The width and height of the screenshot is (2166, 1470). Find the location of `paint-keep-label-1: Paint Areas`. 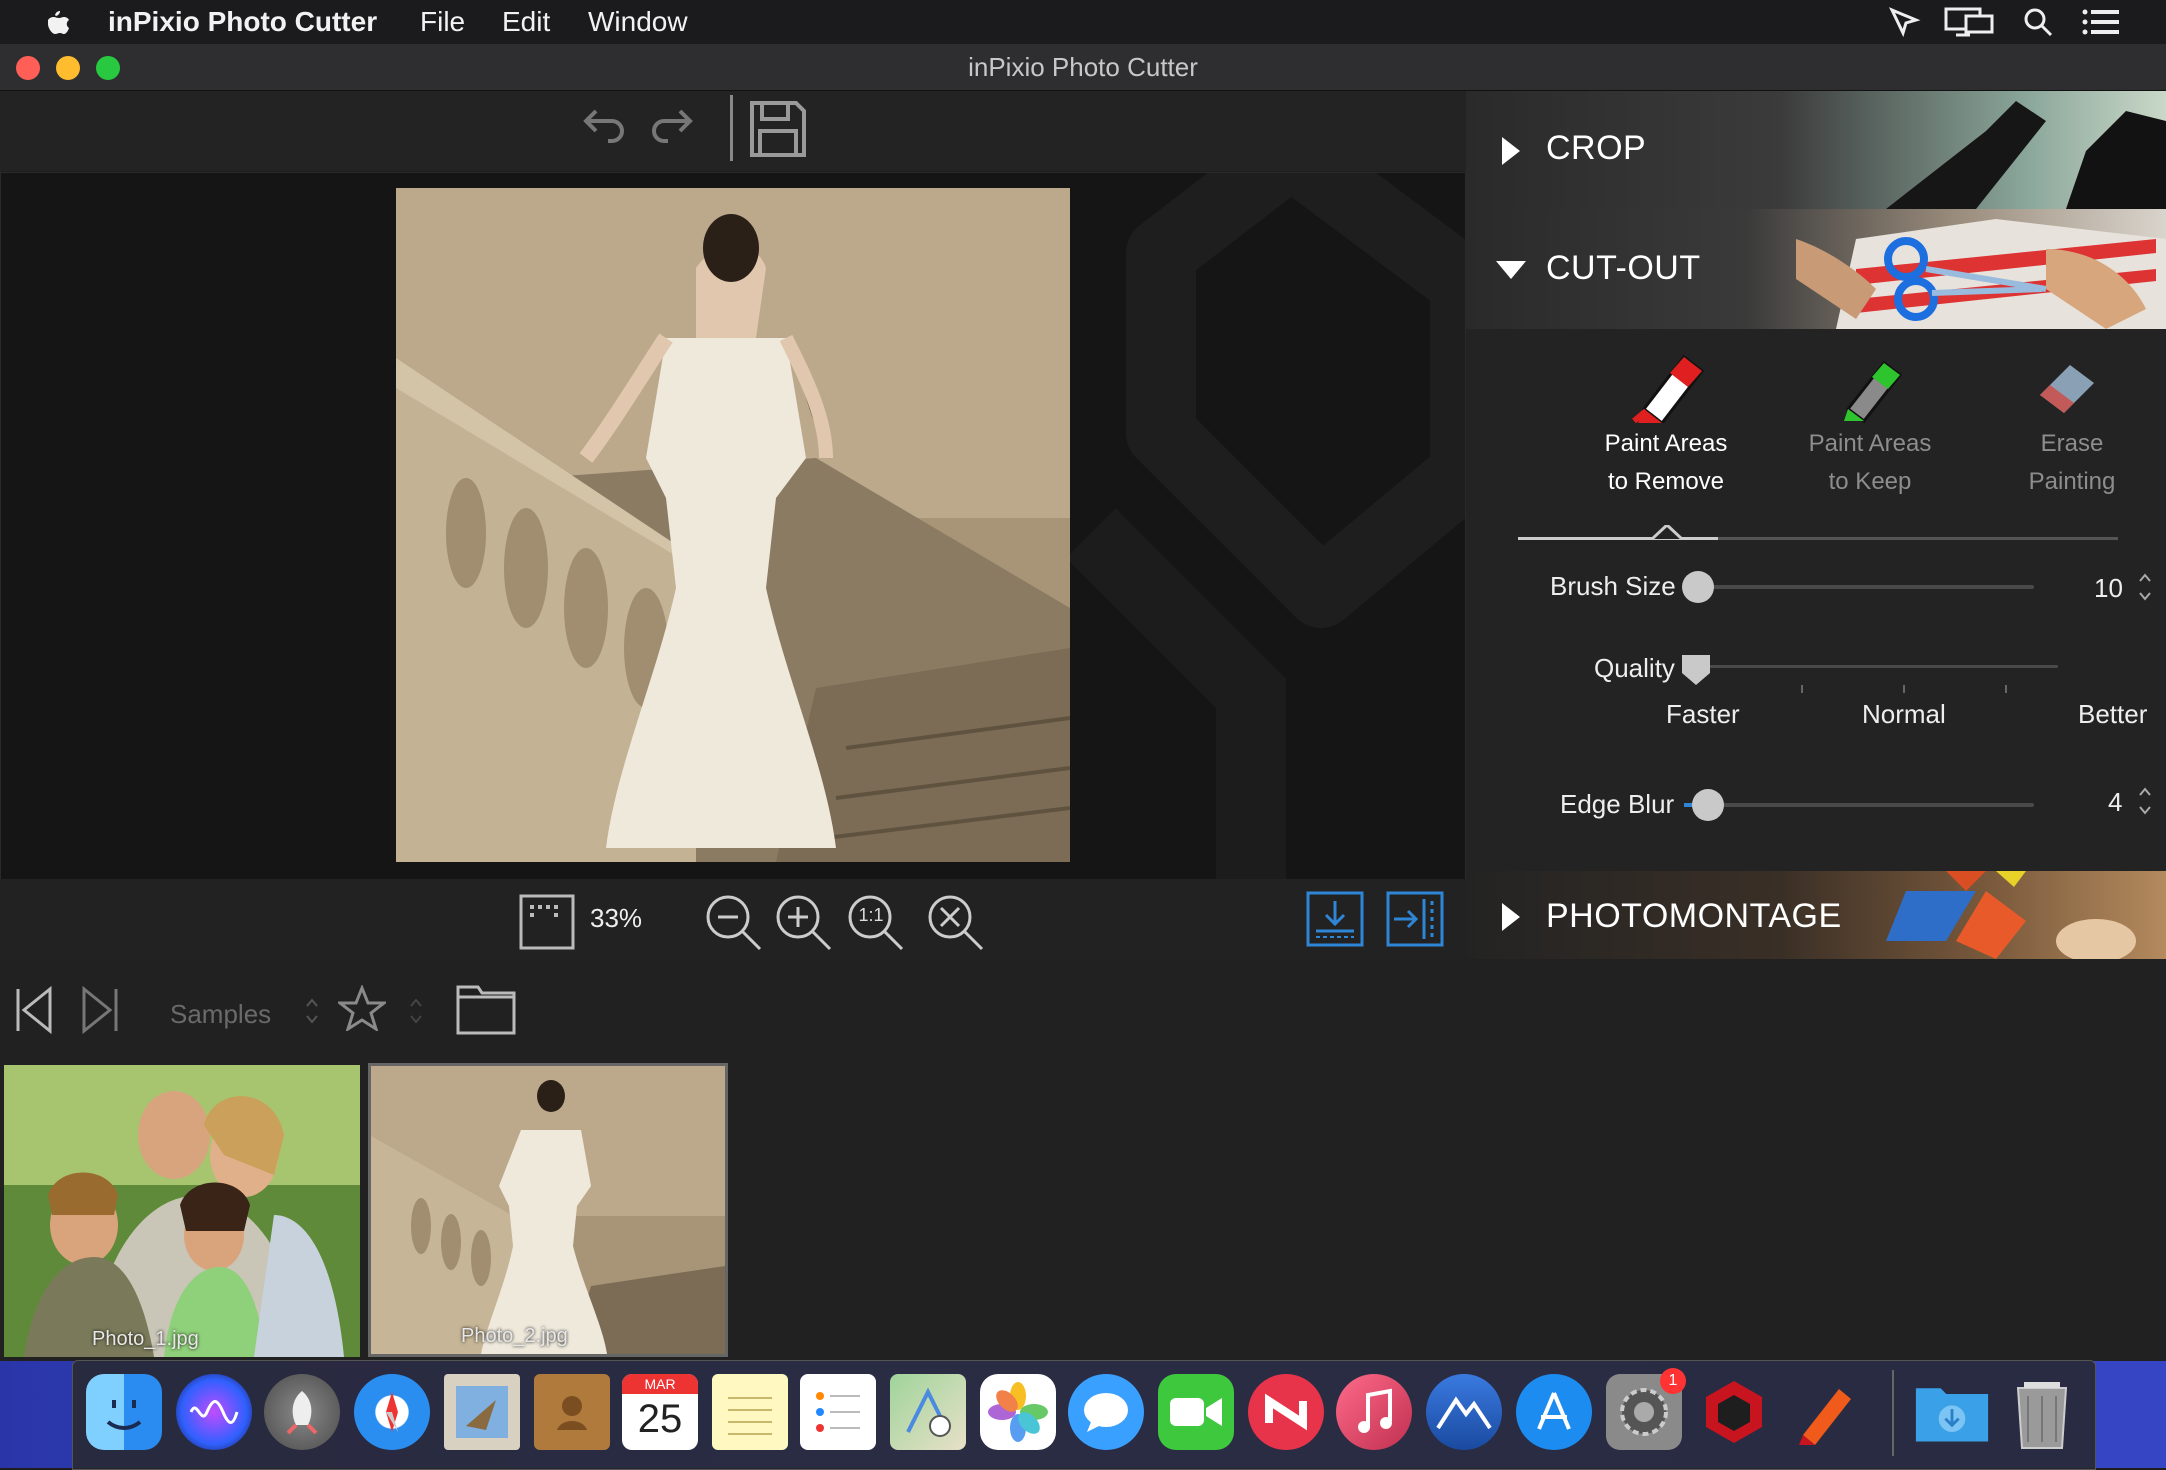

paint-keep-label-1: Paint Areas is located at coordinates (1870, 443).